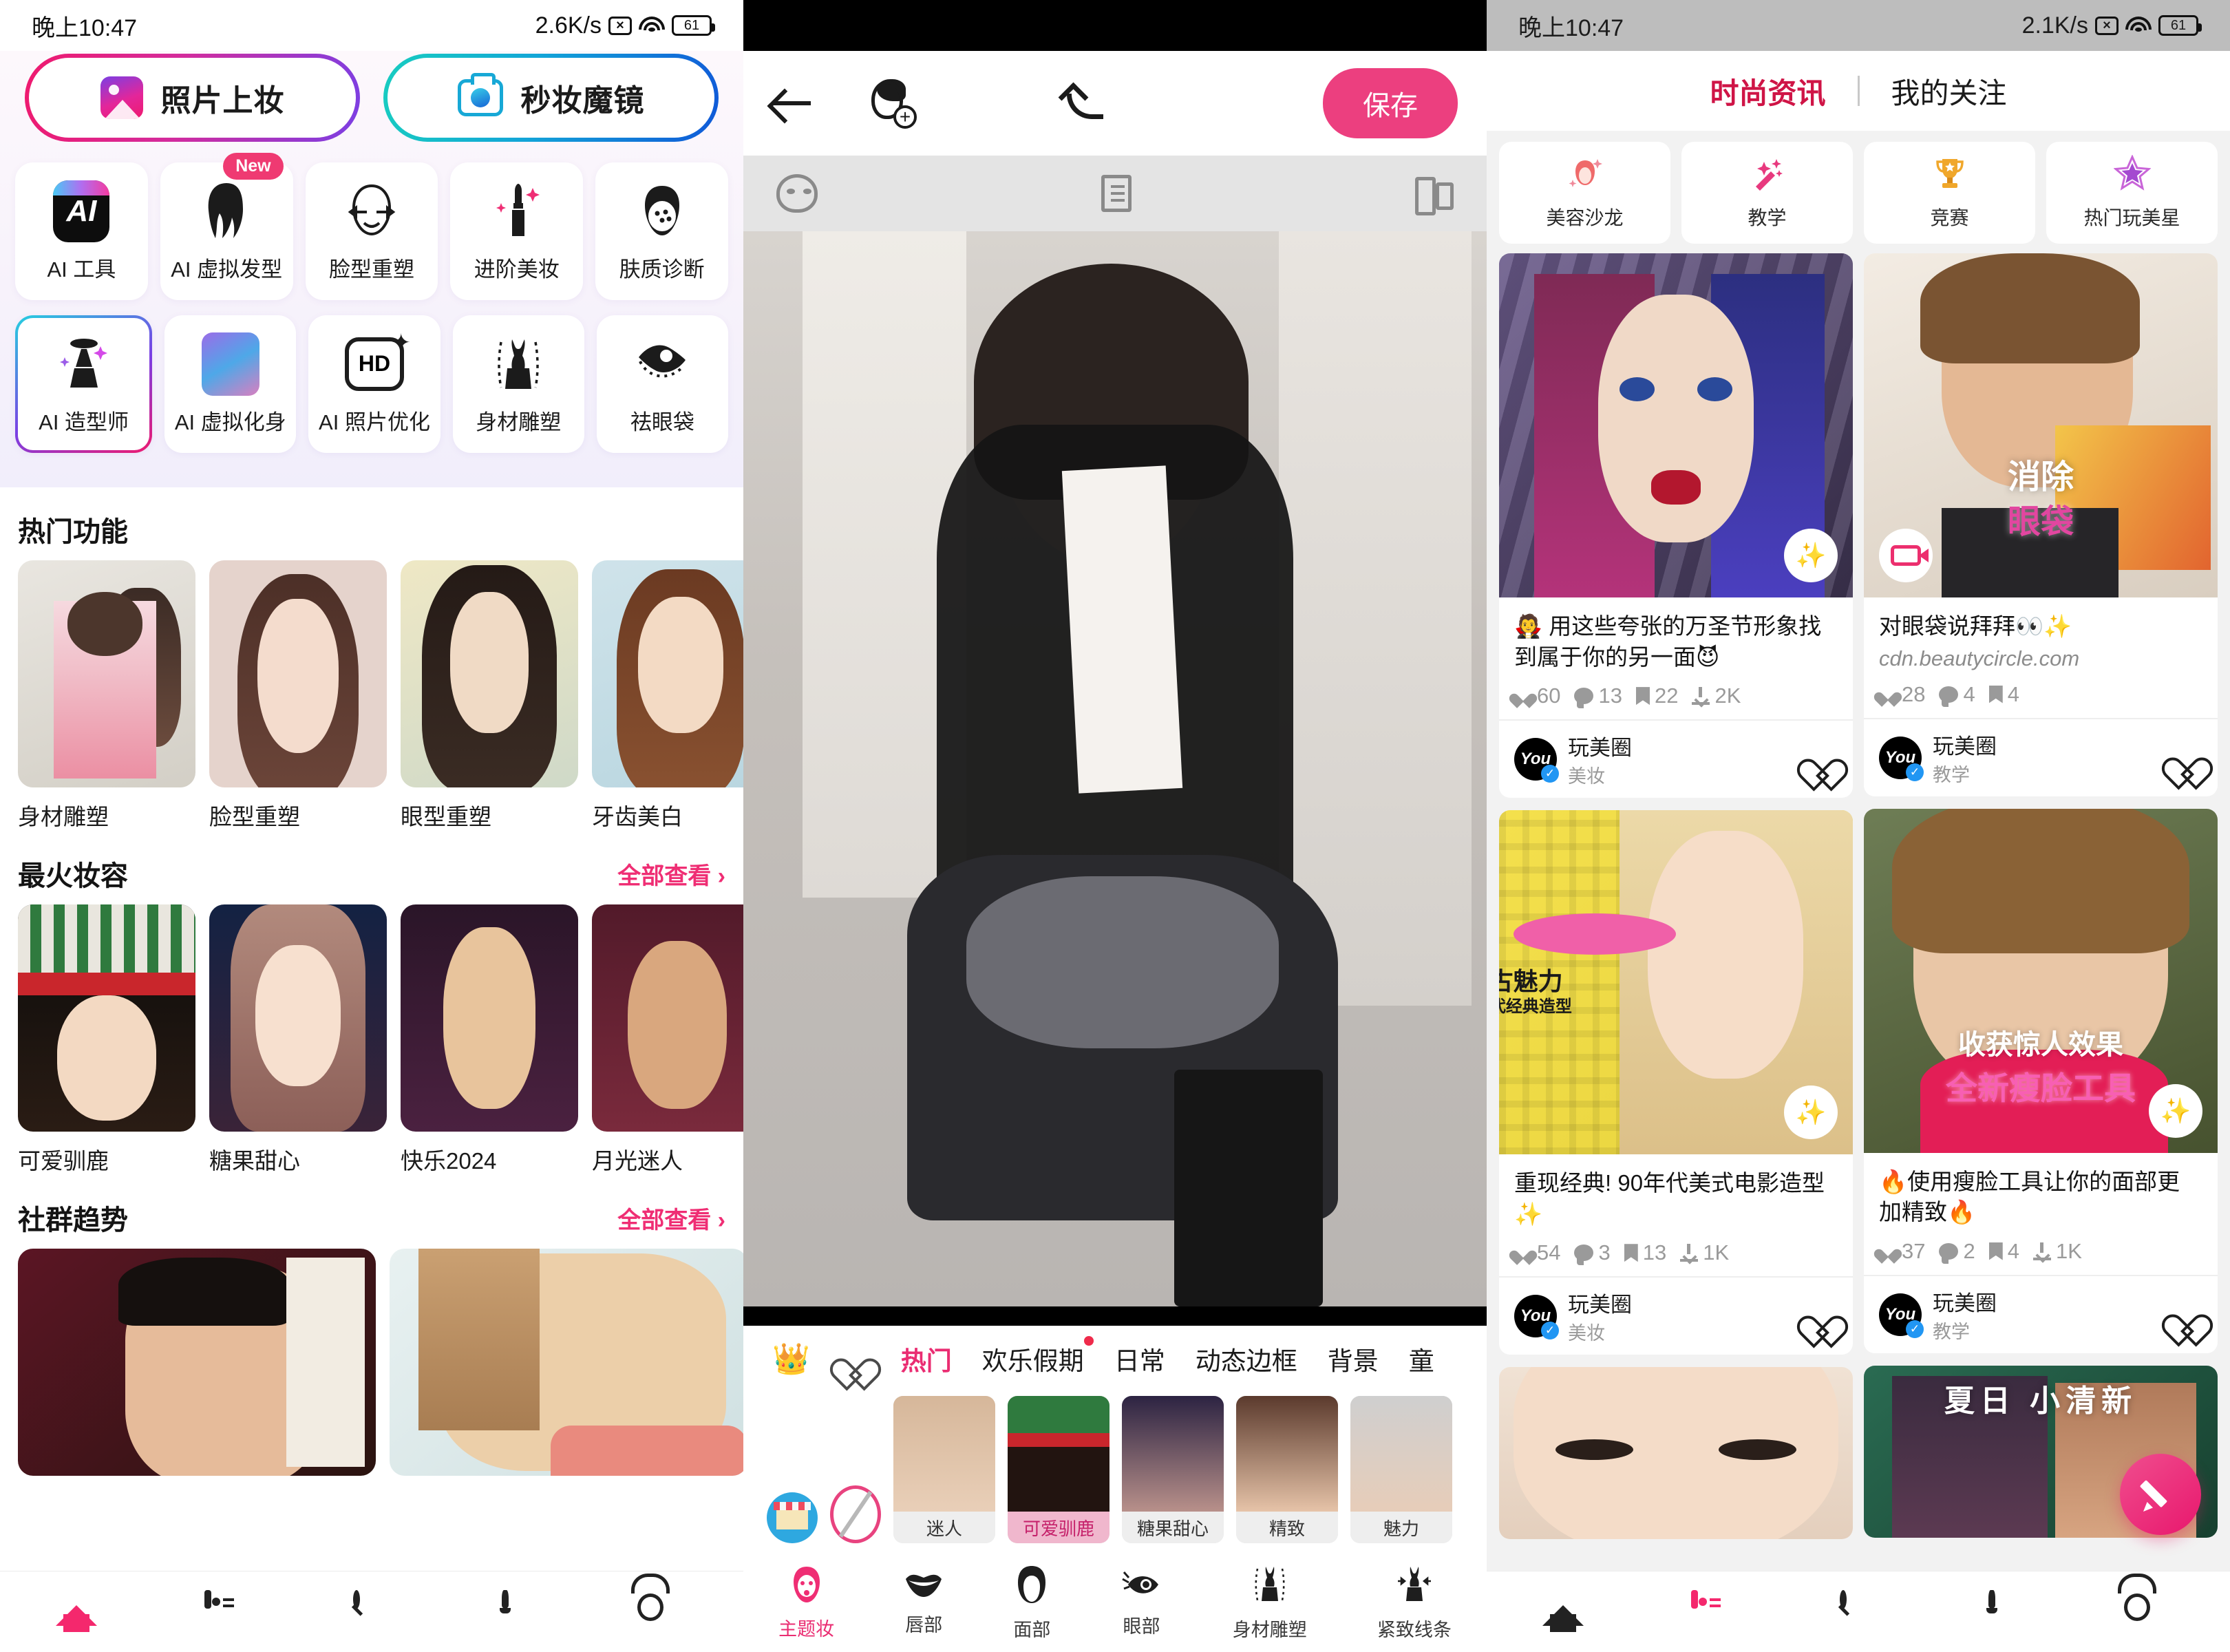 This screenshot has height=1652, width=2230. I want to click on makeup-card: 可爱驯鹿, so click(106, 1040).